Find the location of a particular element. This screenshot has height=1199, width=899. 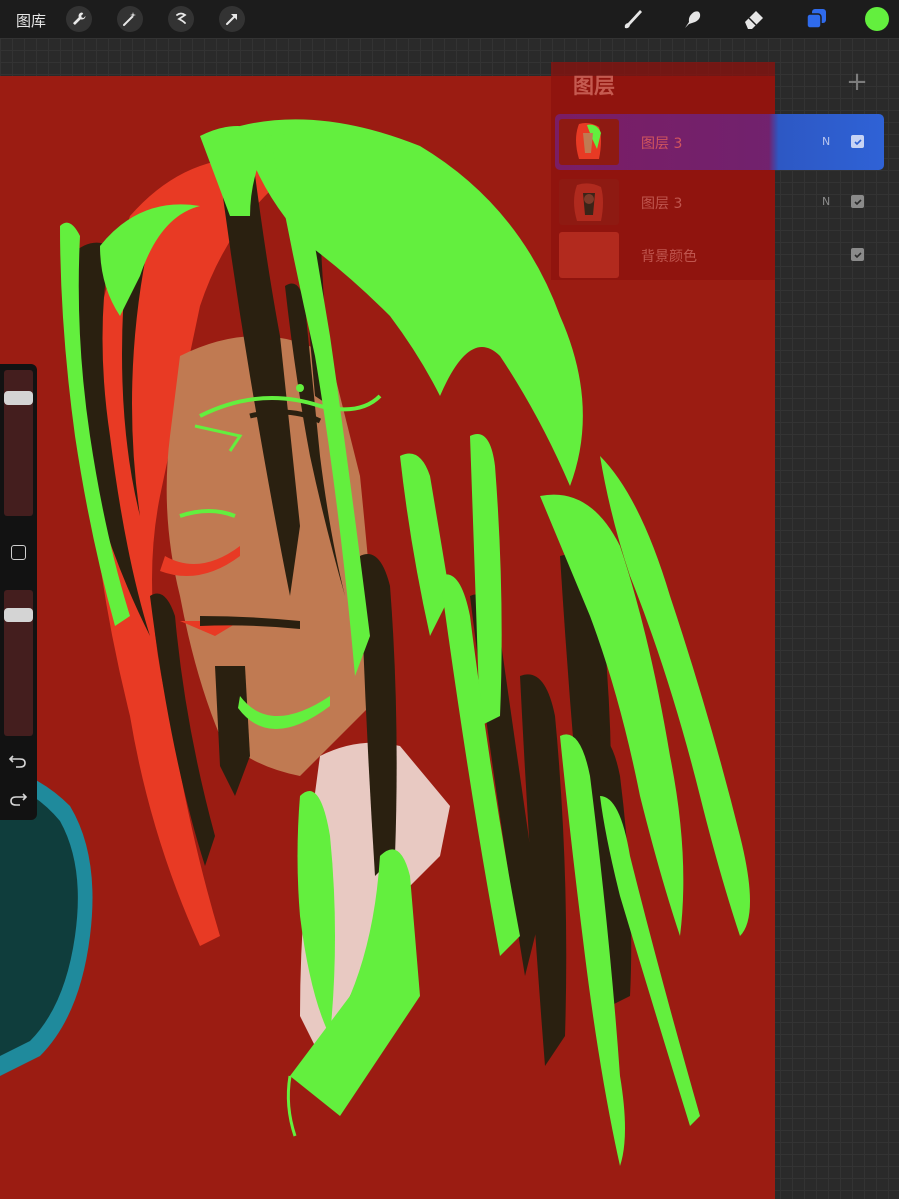

layer-row-2: 图层 3 N is located at coordinates (719, 202).